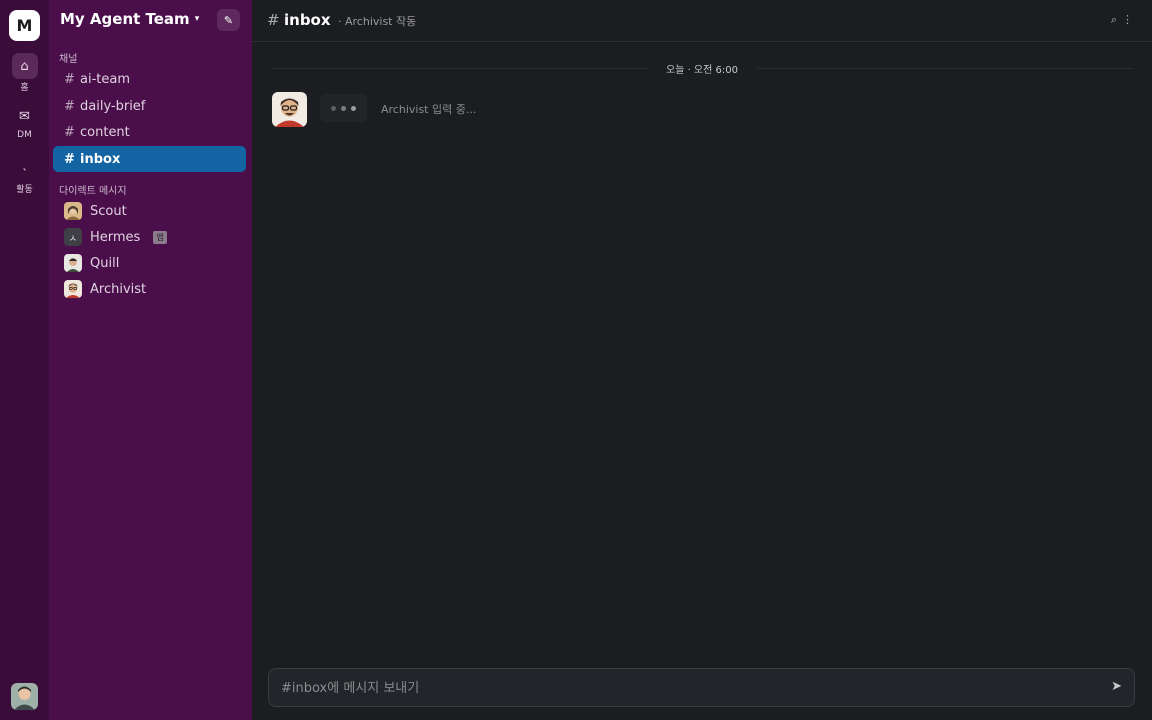 This screenshot has width=1152, height=720. Describe the element at coordinates (1114, 20) in the screenshot. I see `search-icon: ⌕` at that location.